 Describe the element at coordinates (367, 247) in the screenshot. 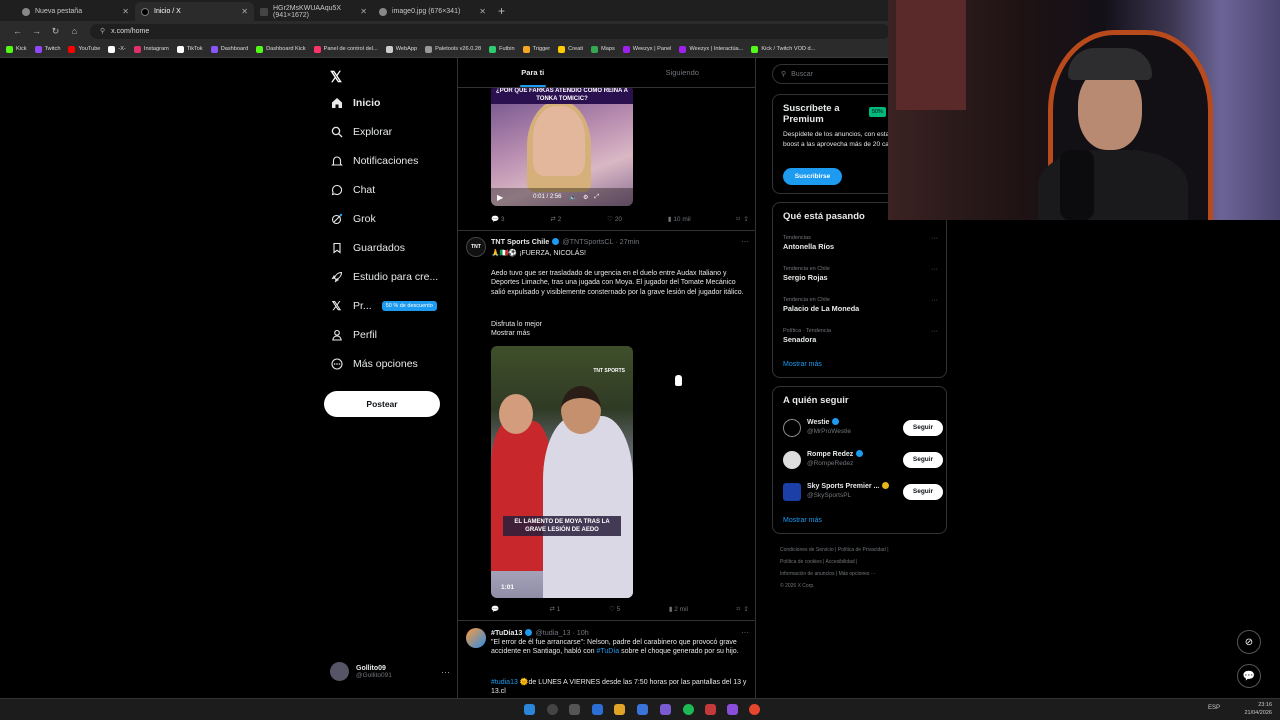

I see `nav-bookmarks: Guardados` at that location.